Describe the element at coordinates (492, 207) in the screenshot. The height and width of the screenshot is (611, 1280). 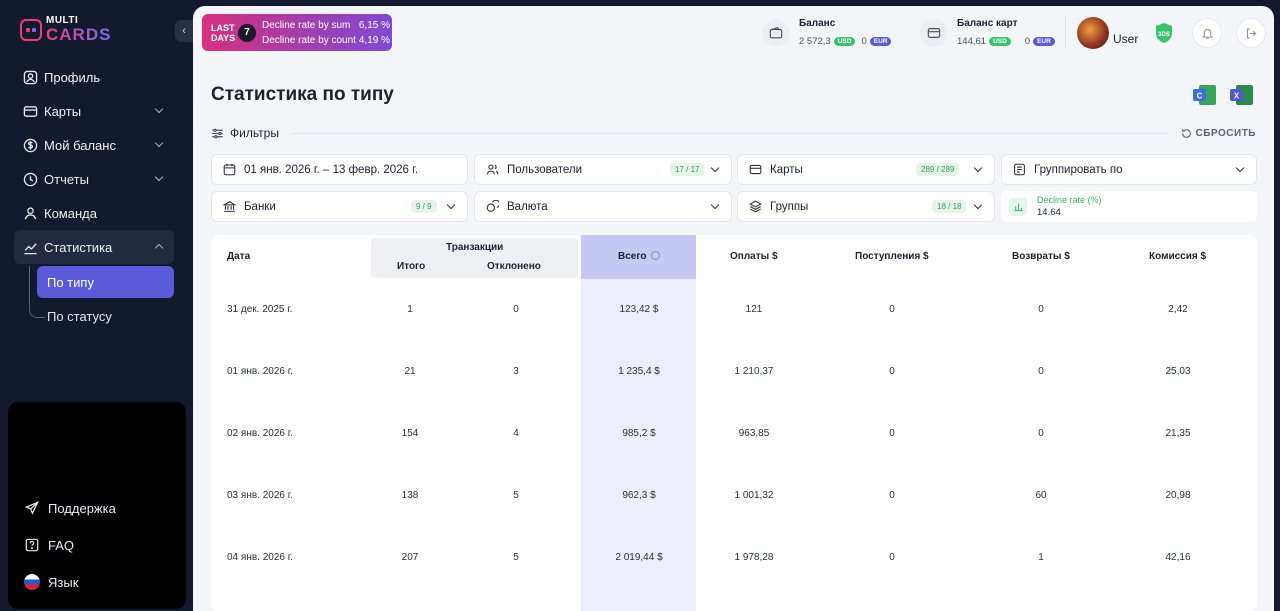
I see `coins-icon` at that location.